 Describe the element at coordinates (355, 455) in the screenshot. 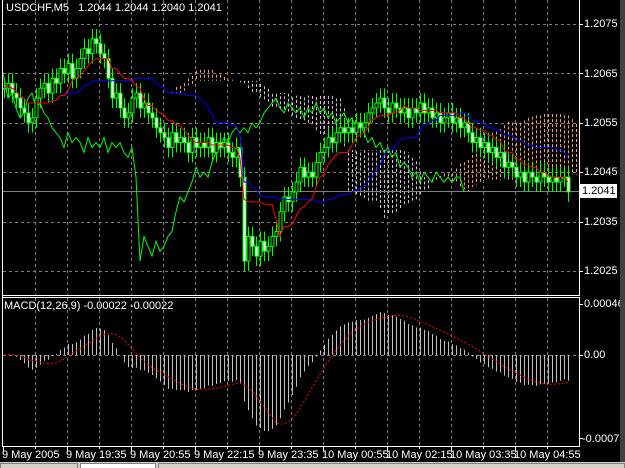

I see `time-tick: 10 May 00:55` at that location.